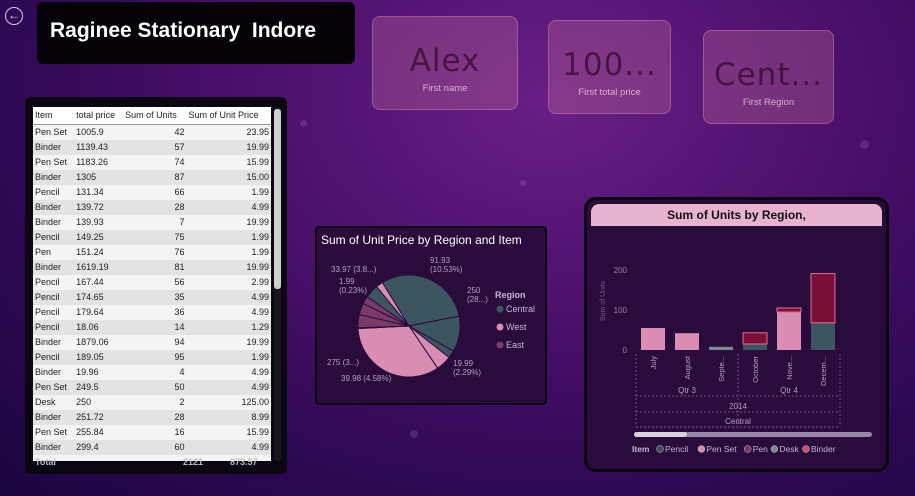 The image size is (915, 496). Describe the element at coordinates (152, 132) in the screenshot. I see `table-row: Pen Set 1005.9 42 23.95` at that location.